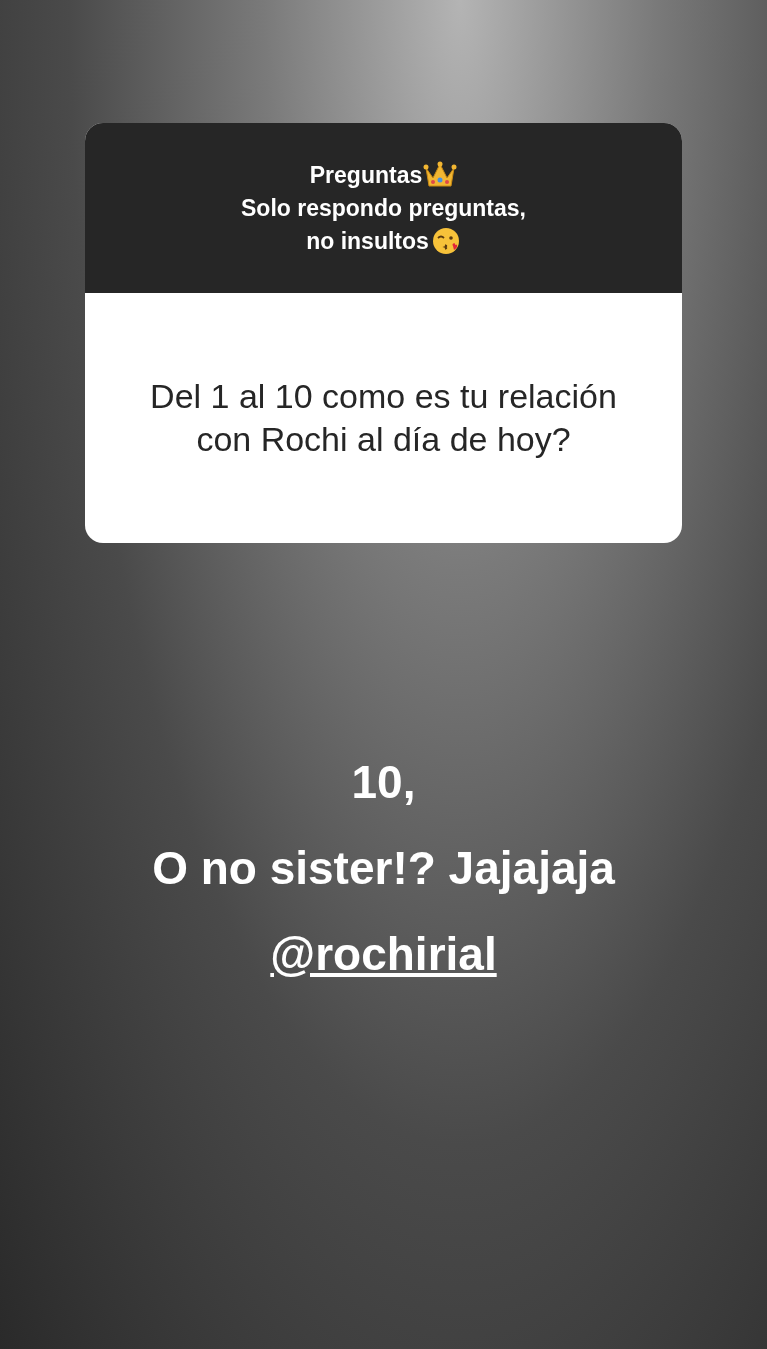  I want to click on answer-text: 10,, so click(383, 782).